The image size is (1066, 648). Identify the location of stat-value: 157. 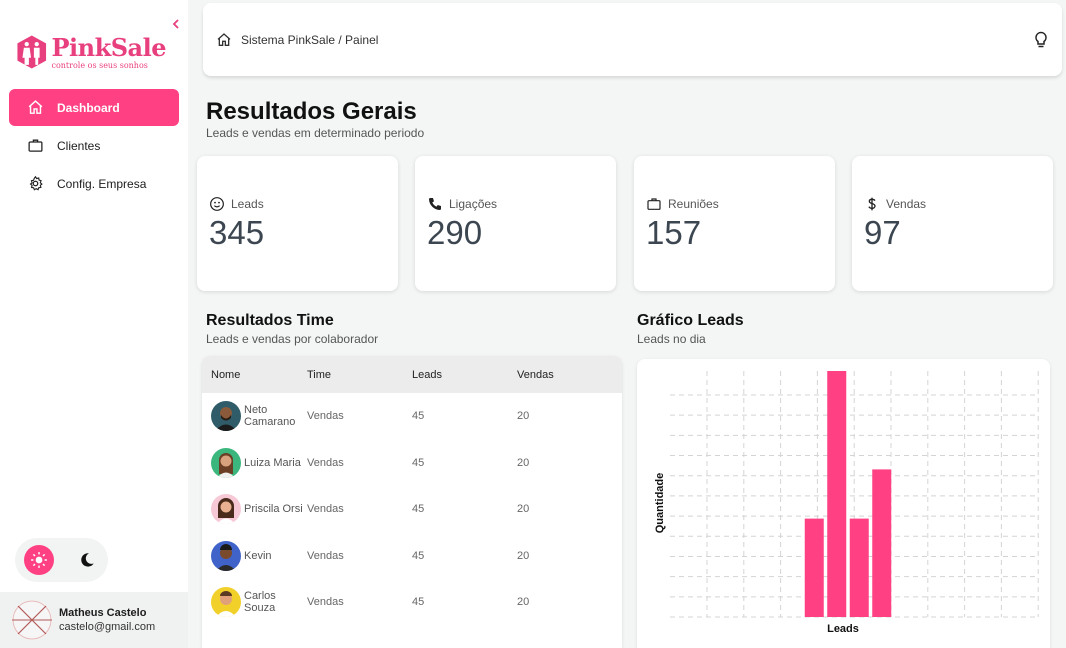
(674, 232).